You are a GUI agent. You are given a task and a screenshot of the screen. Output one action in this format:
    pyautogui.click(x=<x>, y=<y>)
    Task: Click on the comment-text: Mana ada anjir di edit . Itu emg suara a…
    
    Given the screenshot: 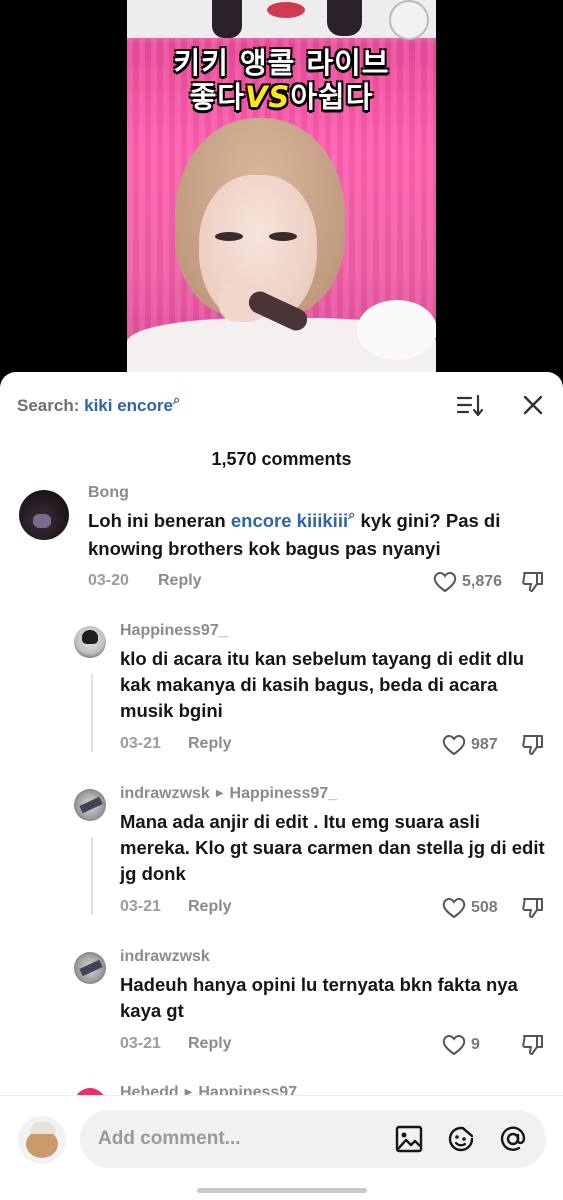 What is the action you would take?
    pyautogui.click(x=332, y=847)
    